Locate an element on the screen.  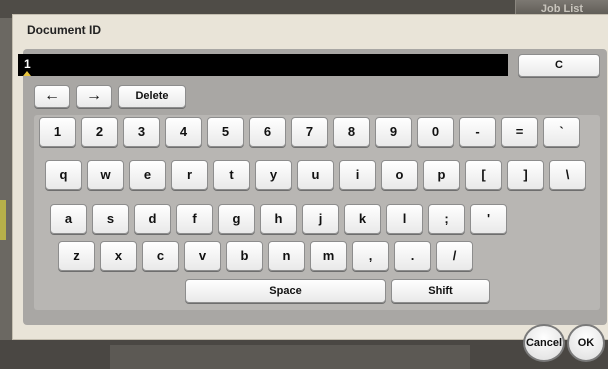
key-row1-3: 4 is located at coordinates (183, 132).